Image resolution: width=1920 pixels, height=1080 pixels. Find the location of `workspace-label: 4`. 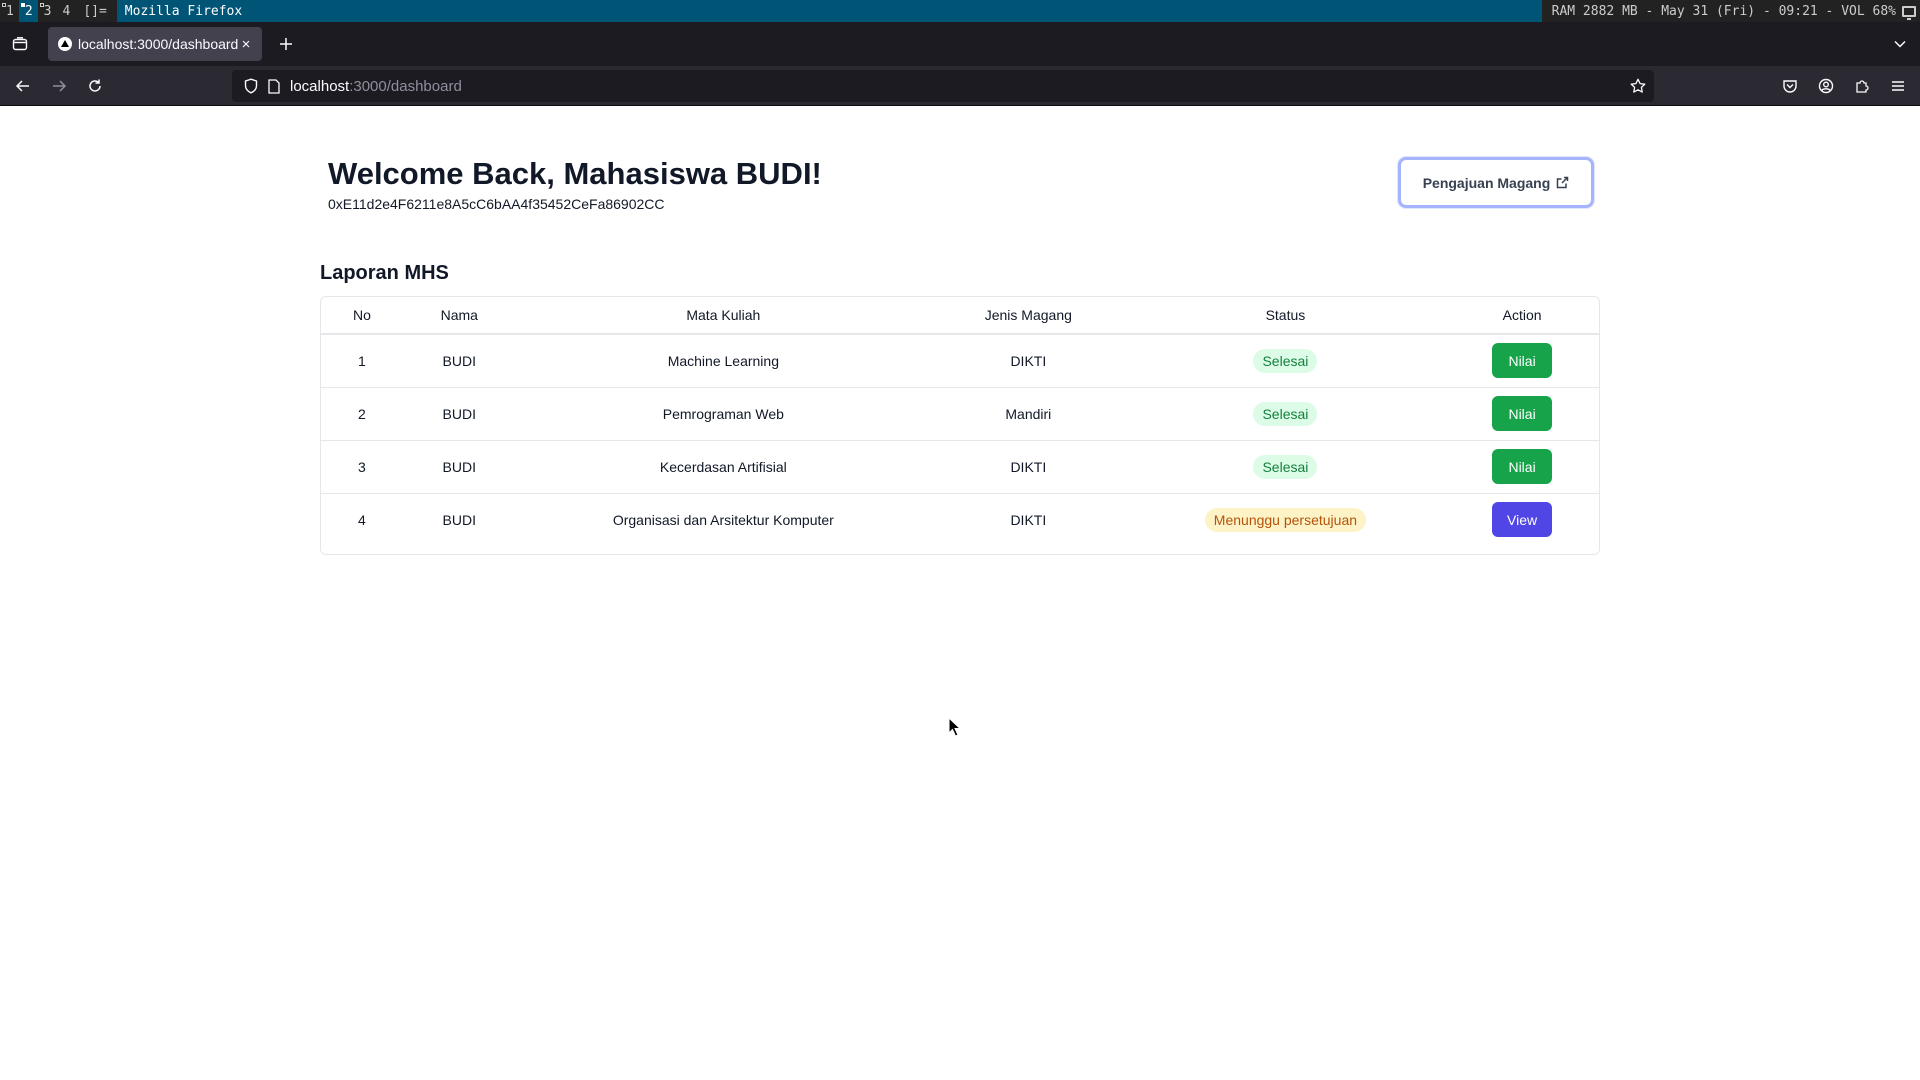

workspace-label: 4 is located at coordinates (66, 11).